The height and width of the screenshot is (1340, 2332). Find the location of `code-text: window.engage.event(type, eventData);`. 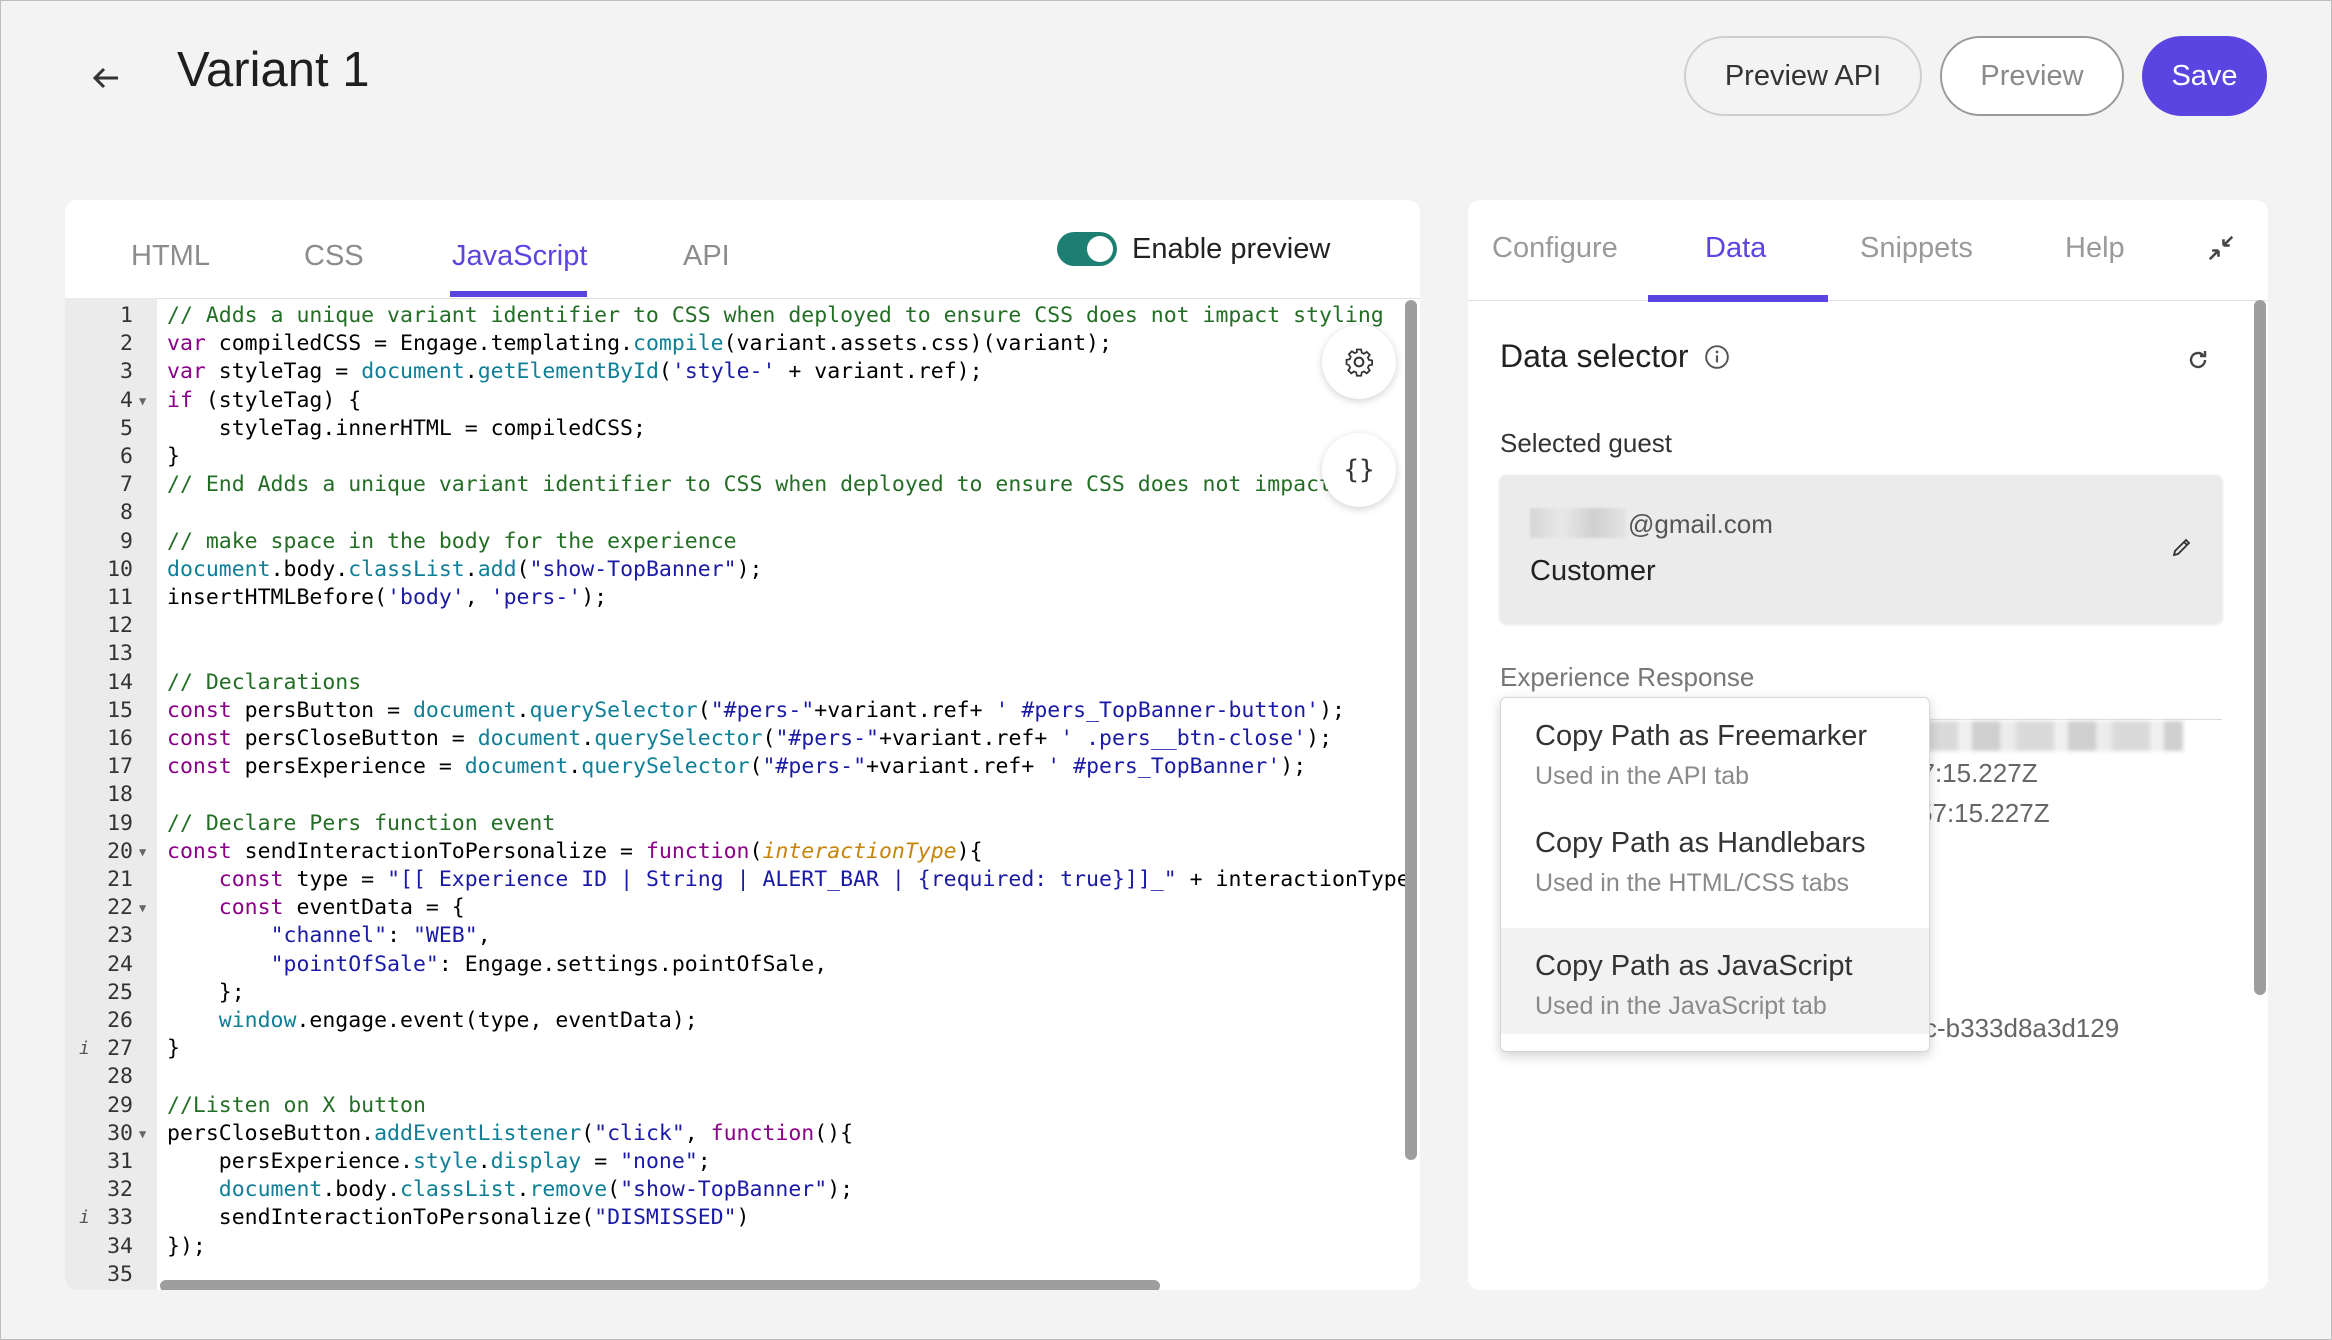

code-text: window.engage.event(type, eventData); is located at coordinates (458, 1020).